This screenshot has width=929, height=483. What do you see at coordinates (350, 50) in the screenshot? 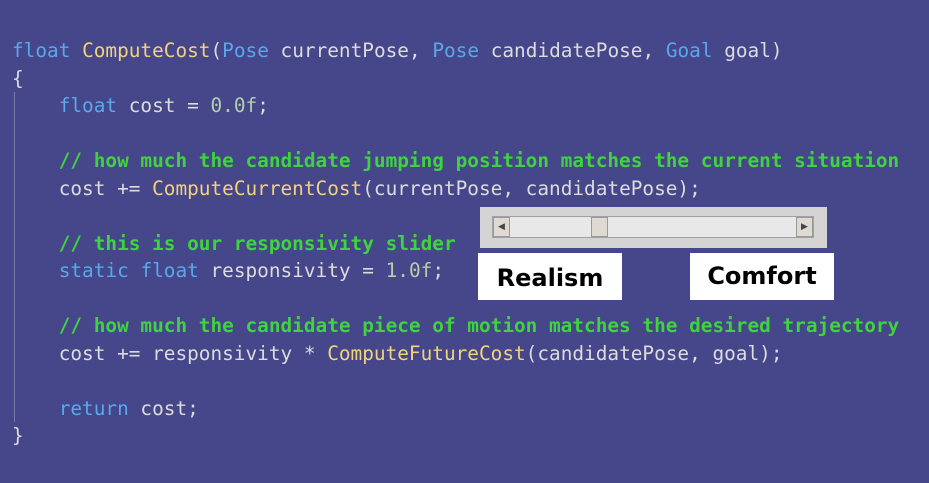
I see `code-text: currentPose,` at bounding box center [350, 50].